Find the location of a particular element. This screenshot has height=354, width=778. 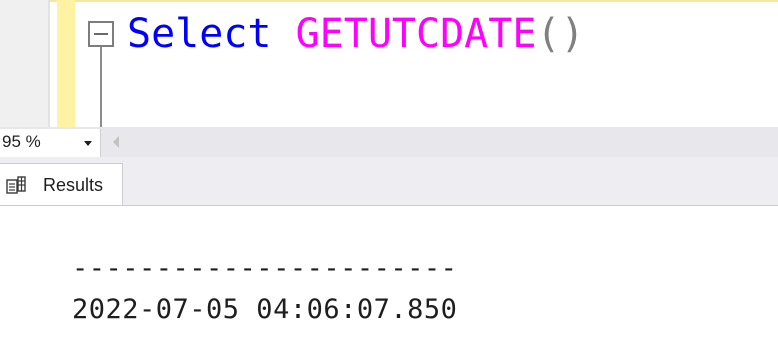

tab-results: Results is located at coordinates (61, 184).